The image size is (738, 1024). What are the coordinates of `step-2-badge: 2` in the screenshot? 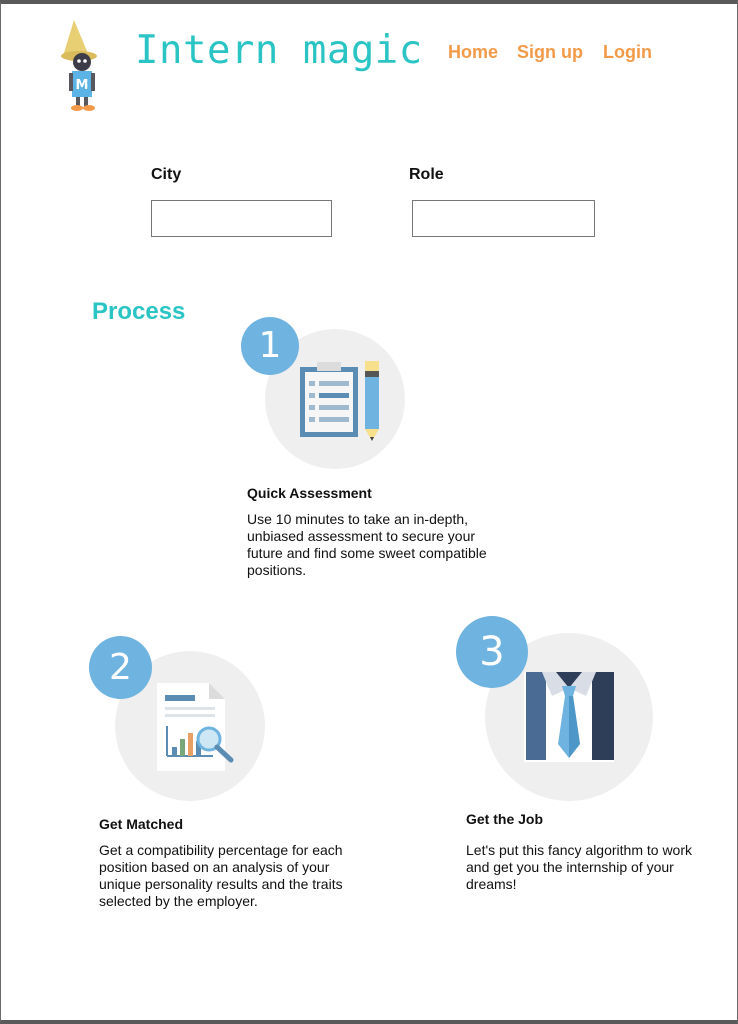 It's located at (120, 667).